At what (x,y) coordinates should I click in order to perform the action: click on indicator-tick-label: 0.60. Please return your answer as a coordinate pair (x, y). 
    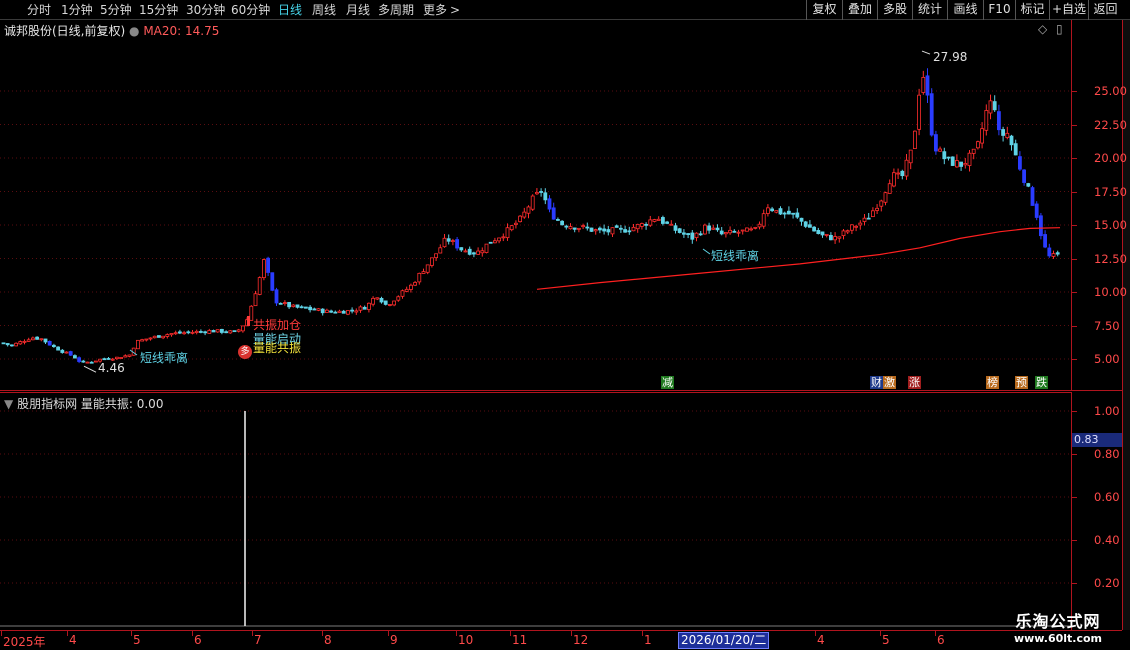
    Looking at the image, I should click on (1107, 497).